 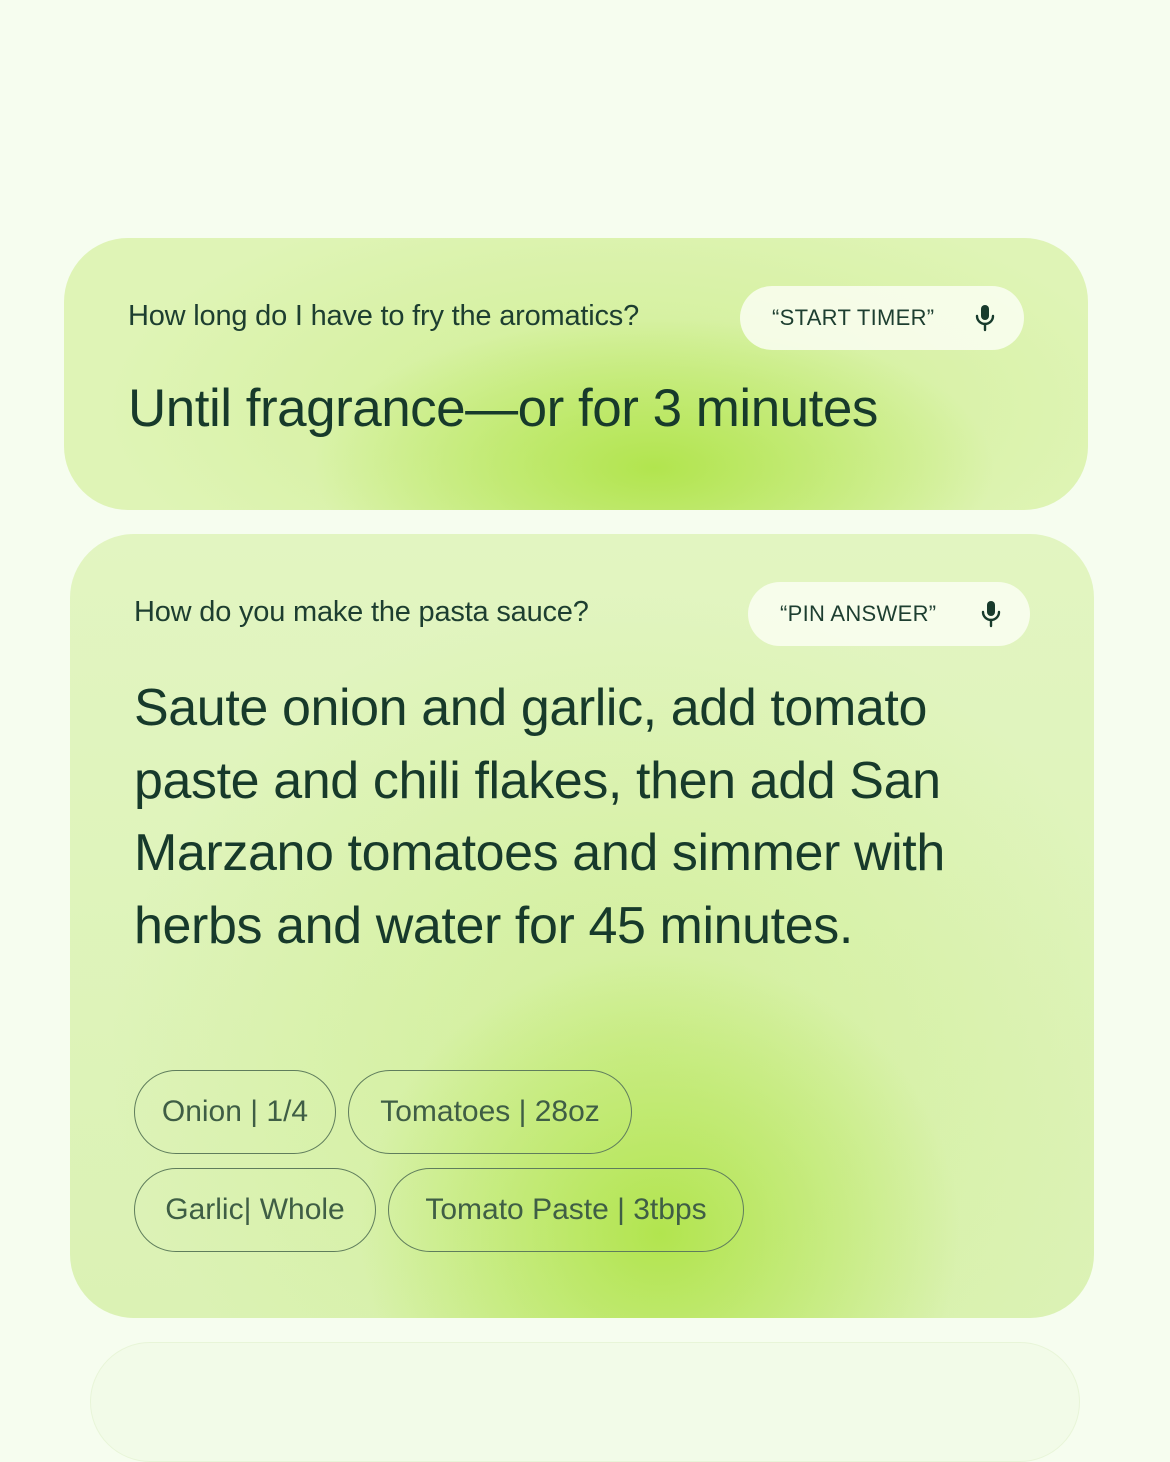 What do you see at coordinates (361, 612) in the screenshot?
I see `question-text: How do you make the pasta sauce?` at bounding box center [361, 612].